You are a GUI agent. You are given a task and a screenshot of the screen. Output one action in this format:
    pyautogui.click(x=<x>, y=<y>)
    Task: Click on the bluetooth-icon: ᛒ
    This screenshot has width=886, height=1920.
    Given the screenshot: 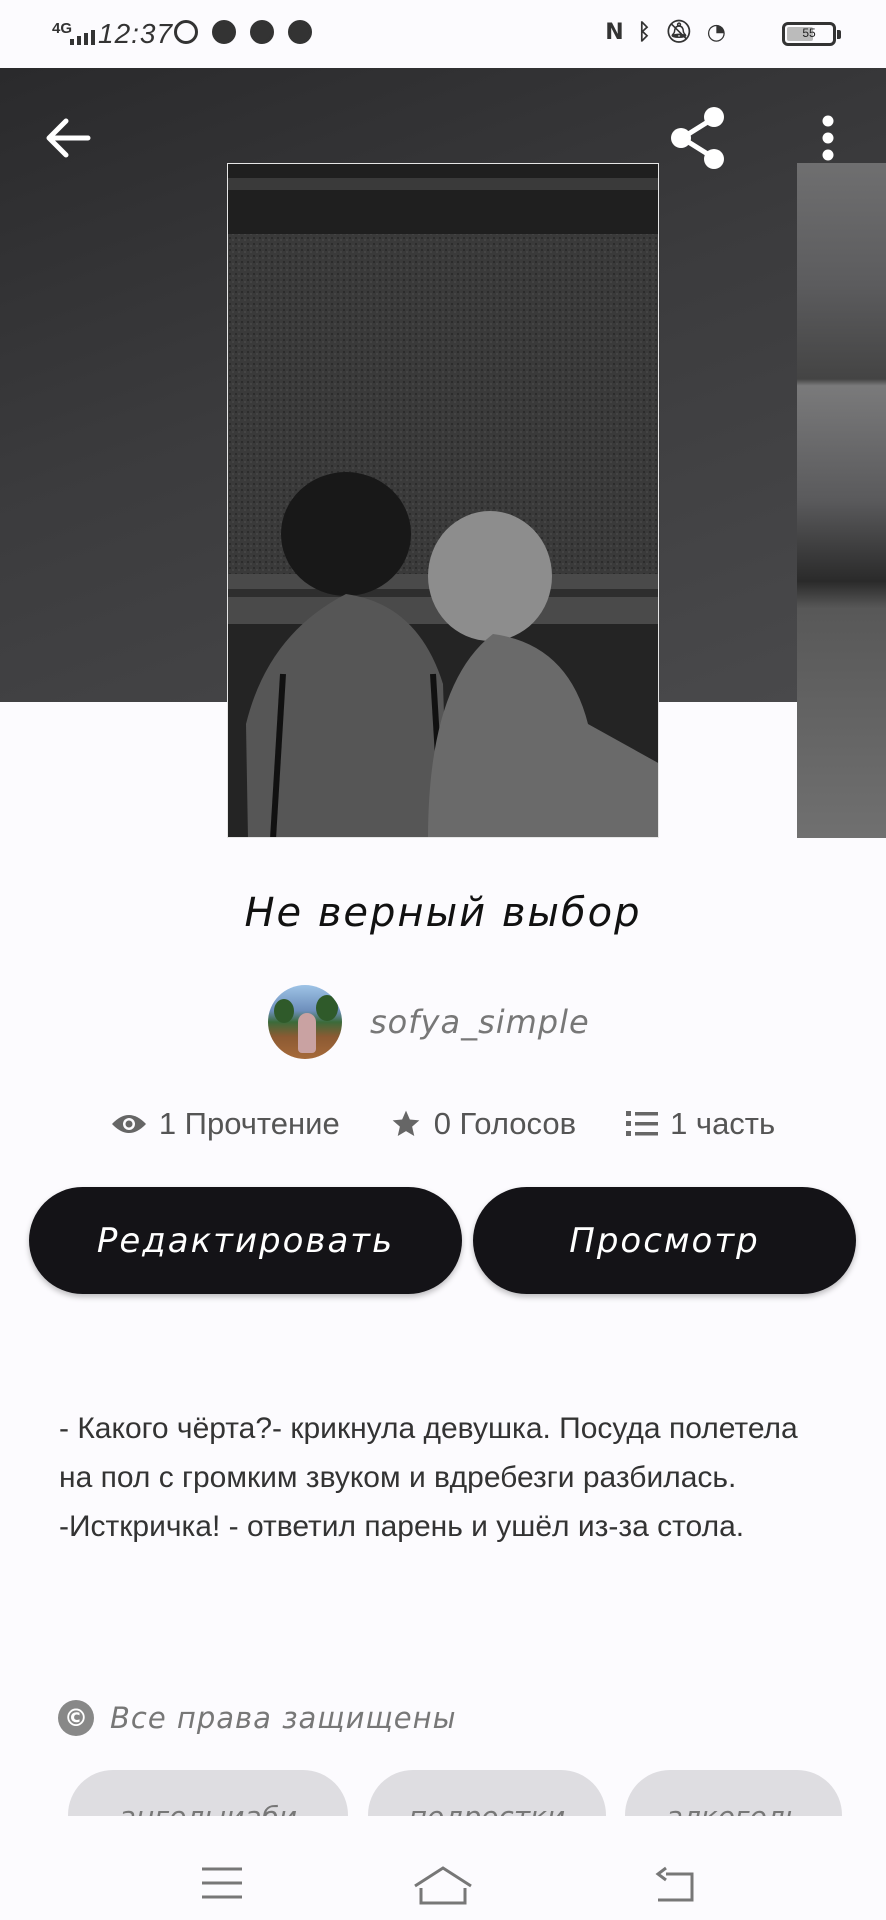 What is the action you would take?
    pyautogui.click(x=644, y=32)
    